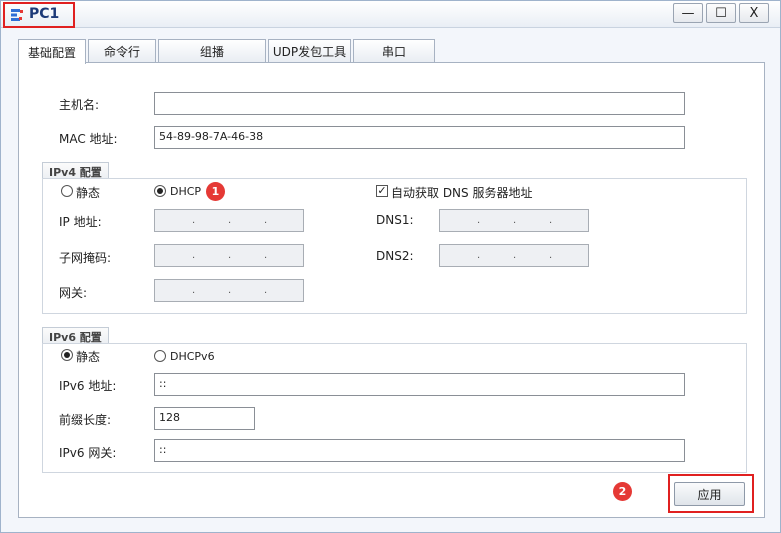 The image size is (781, 533). I want to click on ipv6-address-label: IPv6 地址:, so click(88, 386).